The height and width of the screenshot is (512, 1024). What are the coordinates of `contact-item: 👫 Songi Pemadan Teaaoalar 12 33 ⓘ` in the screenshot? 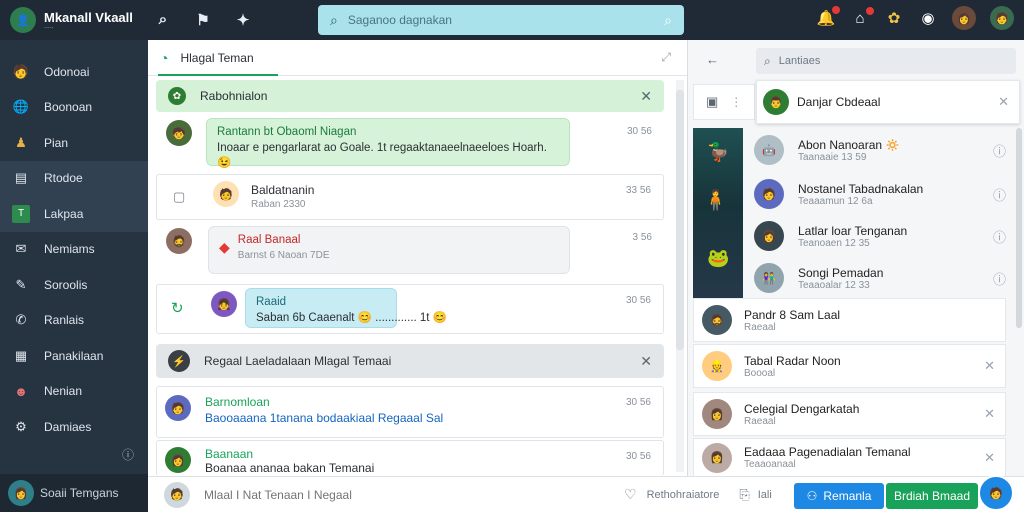 It's located at (881, 278).